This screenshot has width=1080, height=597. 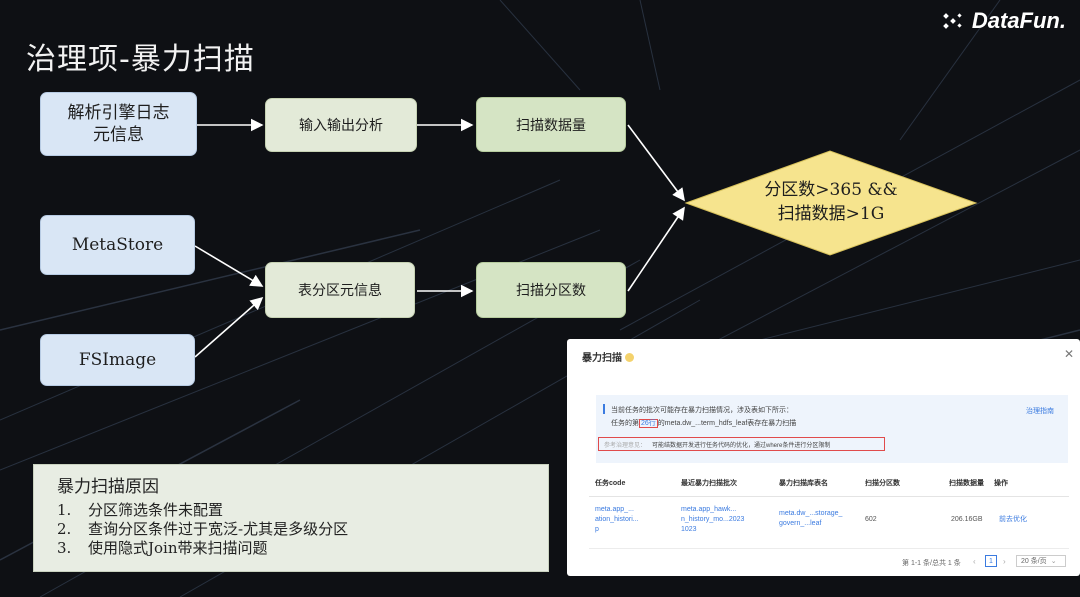 I want to click on node-scan-partition-count: 扫描分区数, so click(x=551, y=290).